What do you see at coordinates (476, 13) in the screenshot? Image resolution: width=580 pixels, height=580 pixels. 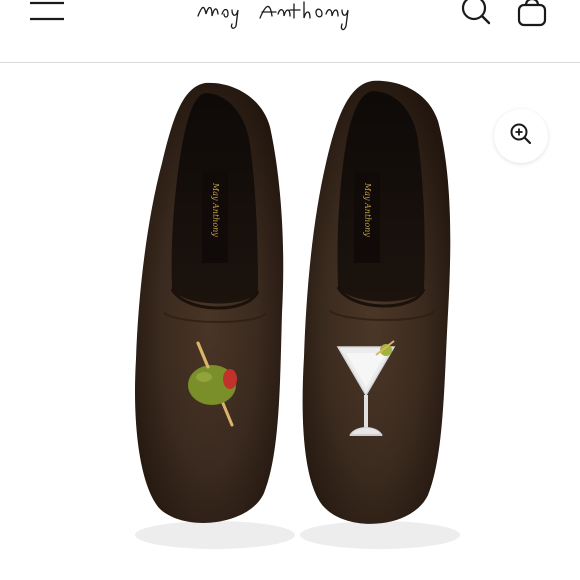 I see `search-icon` at bounding box center [476, 13].